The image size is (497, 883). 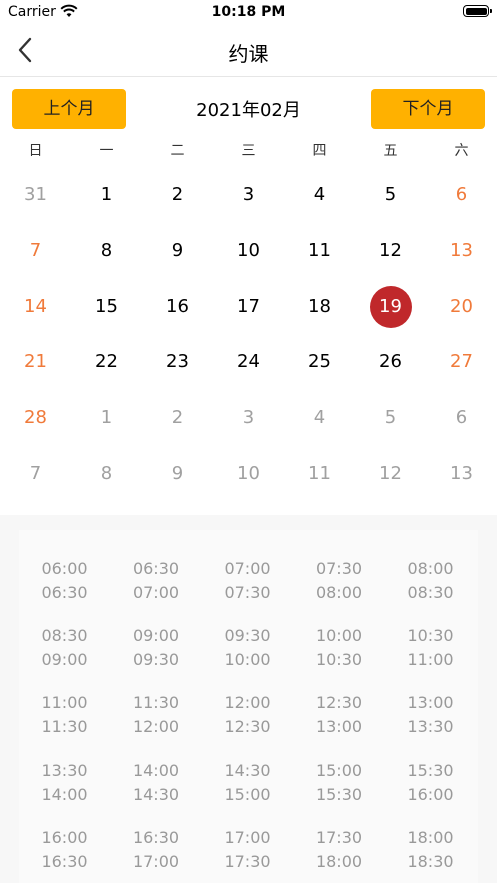 I want to click on time-slot-start: 16:00, so click(x=64, y=837).